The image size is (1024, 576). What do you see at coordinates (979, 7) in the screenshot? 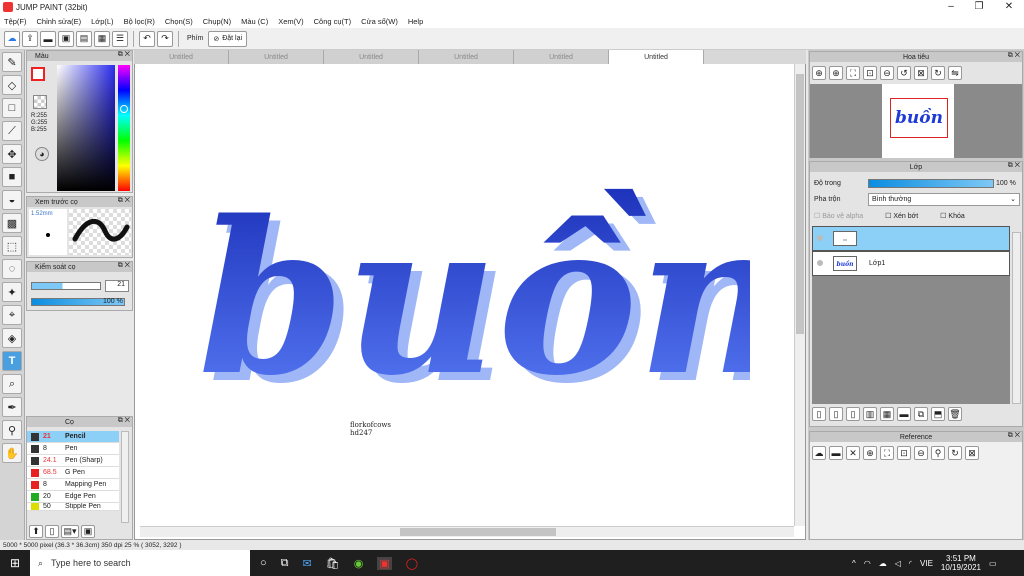
I see `maximize-button: ❐` at bounding box center [979, 7].